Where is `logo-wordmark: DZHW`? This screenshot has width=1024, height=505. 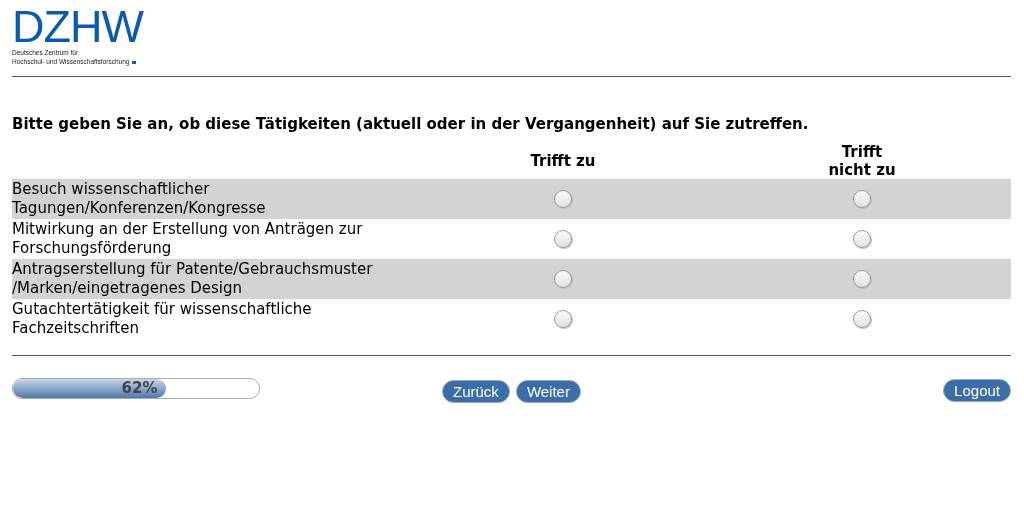 logo-wordmark: DZHW is located at coordinates (78, 27).